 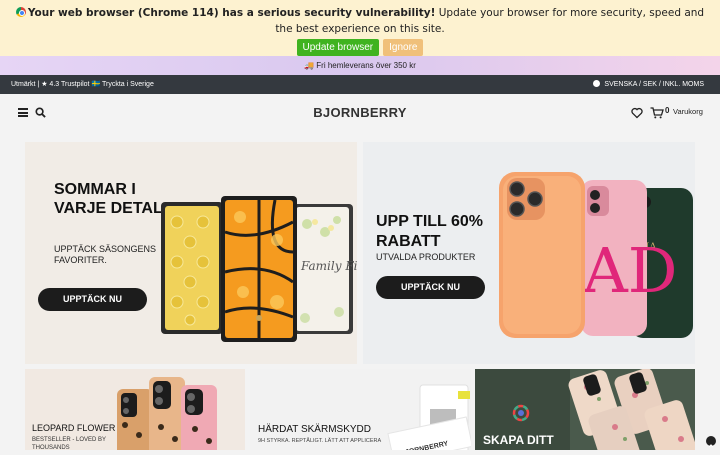 What do you see at coordinates (320, 441) in the screenshot?
I see `screen-protector-subtitle: 9H STYRKA. REPTÅLIGT. LÄTT ATT APPLICERA` at bounding box center [320, 441].